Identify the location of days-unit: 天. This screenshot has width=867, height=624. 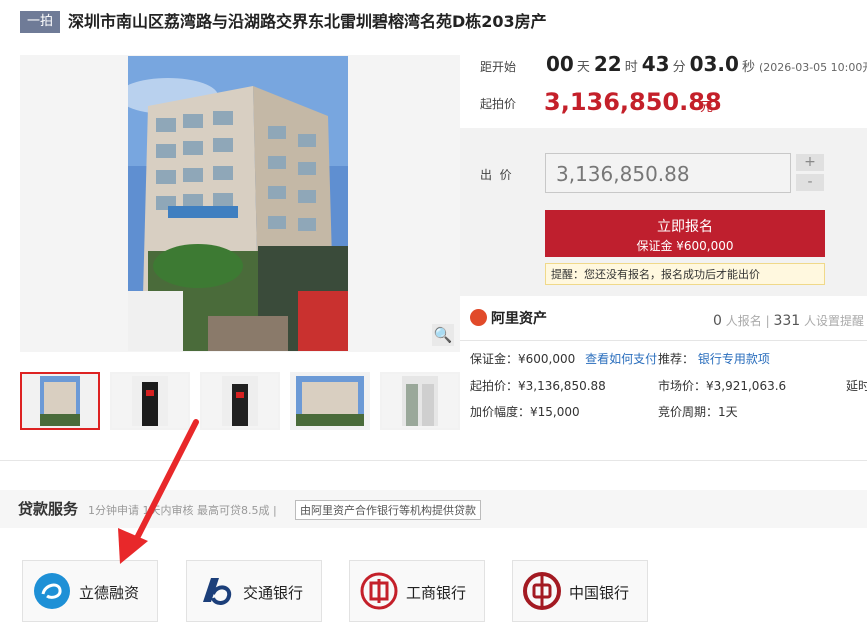
(583, 67).